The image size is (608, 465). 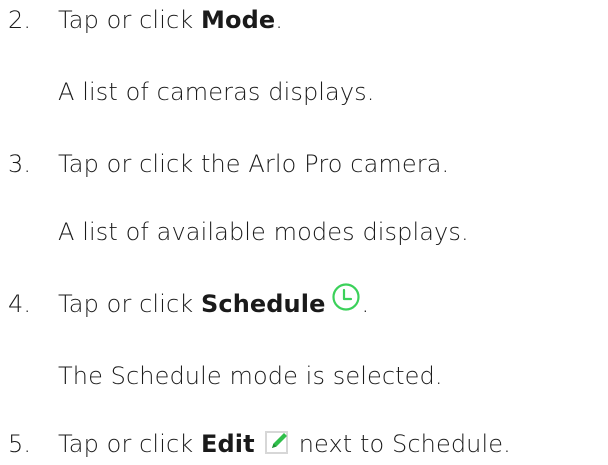 I want to click on step-3: 3. Tap or click the Arlo Pro camera., so click(x=224, y=164).